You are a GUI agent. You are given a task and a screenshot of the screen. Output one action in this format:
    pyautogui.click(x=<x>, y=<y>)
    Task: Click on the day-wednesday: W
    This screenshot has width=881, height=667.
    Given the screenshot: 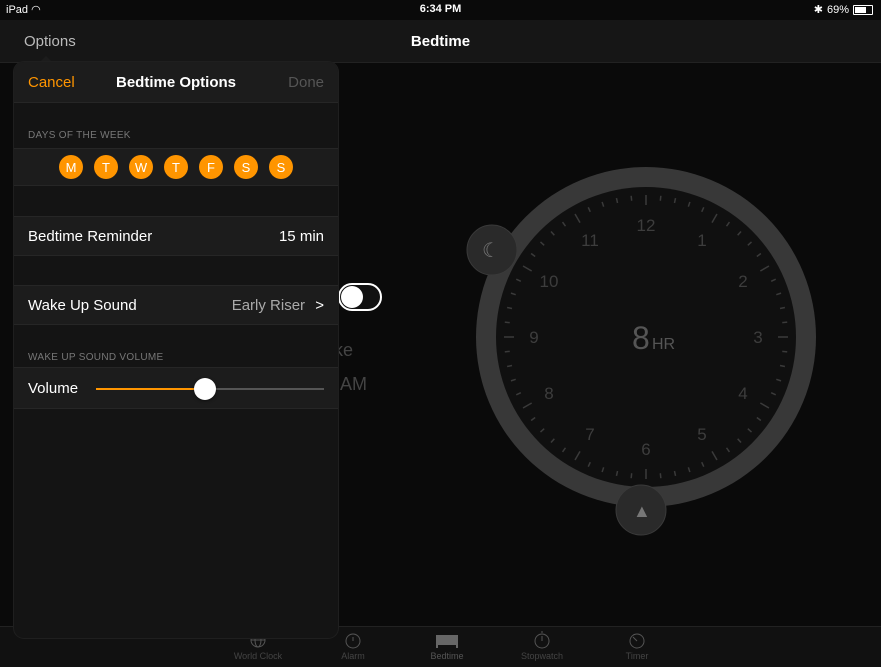 What is the action you would take?
    pyautogui.click(x=141, y=167)
    